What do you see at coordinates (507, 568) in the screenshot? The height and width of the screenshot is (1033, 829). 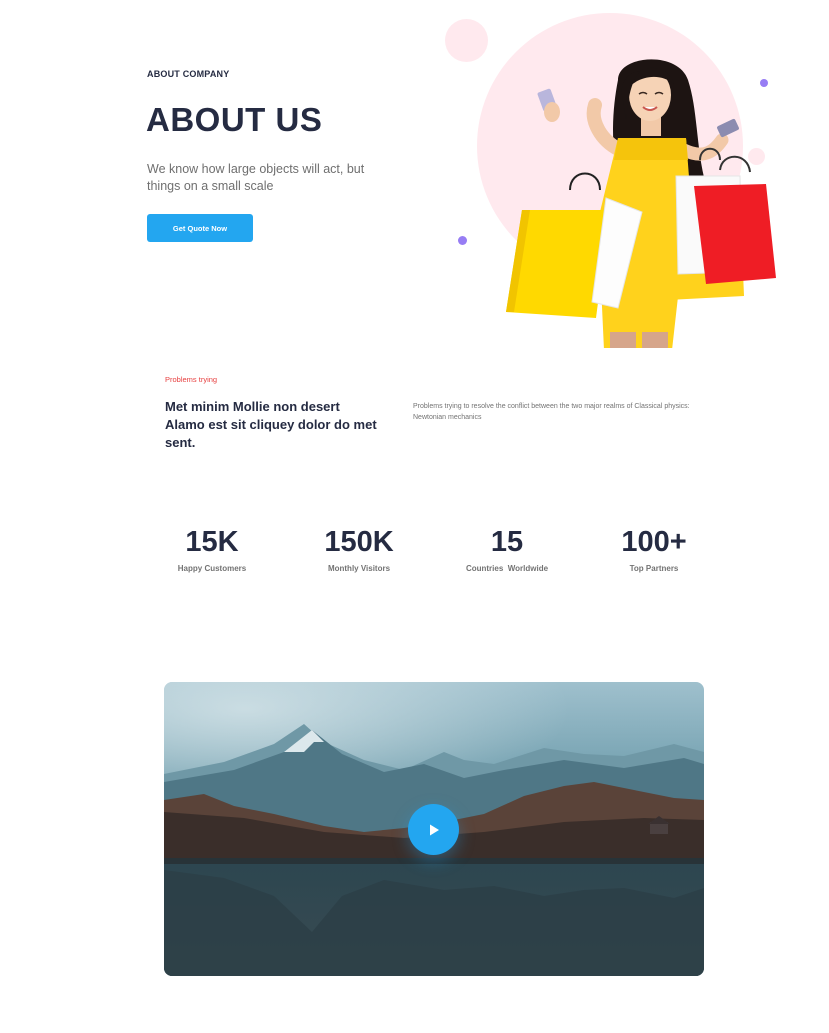 I see `stat-label: Countries Worldwide` at bounding box center [507, 568].